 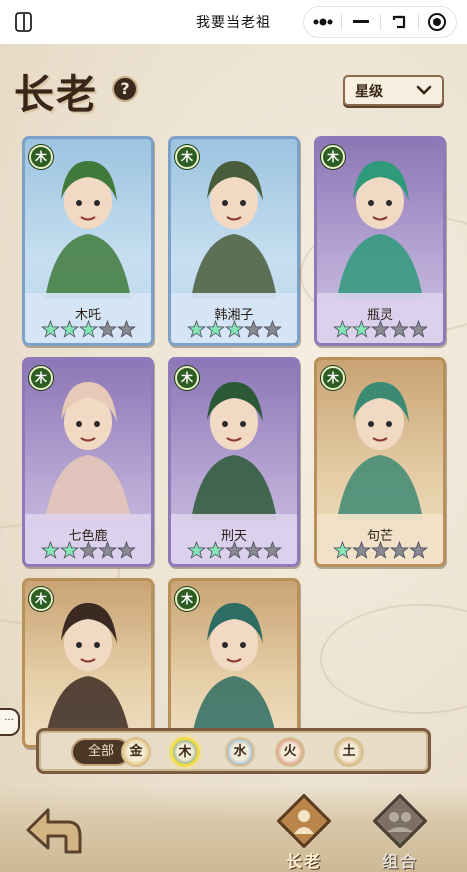 I want to click on character-card: 木韩湘子, so click(x=234, y=241).